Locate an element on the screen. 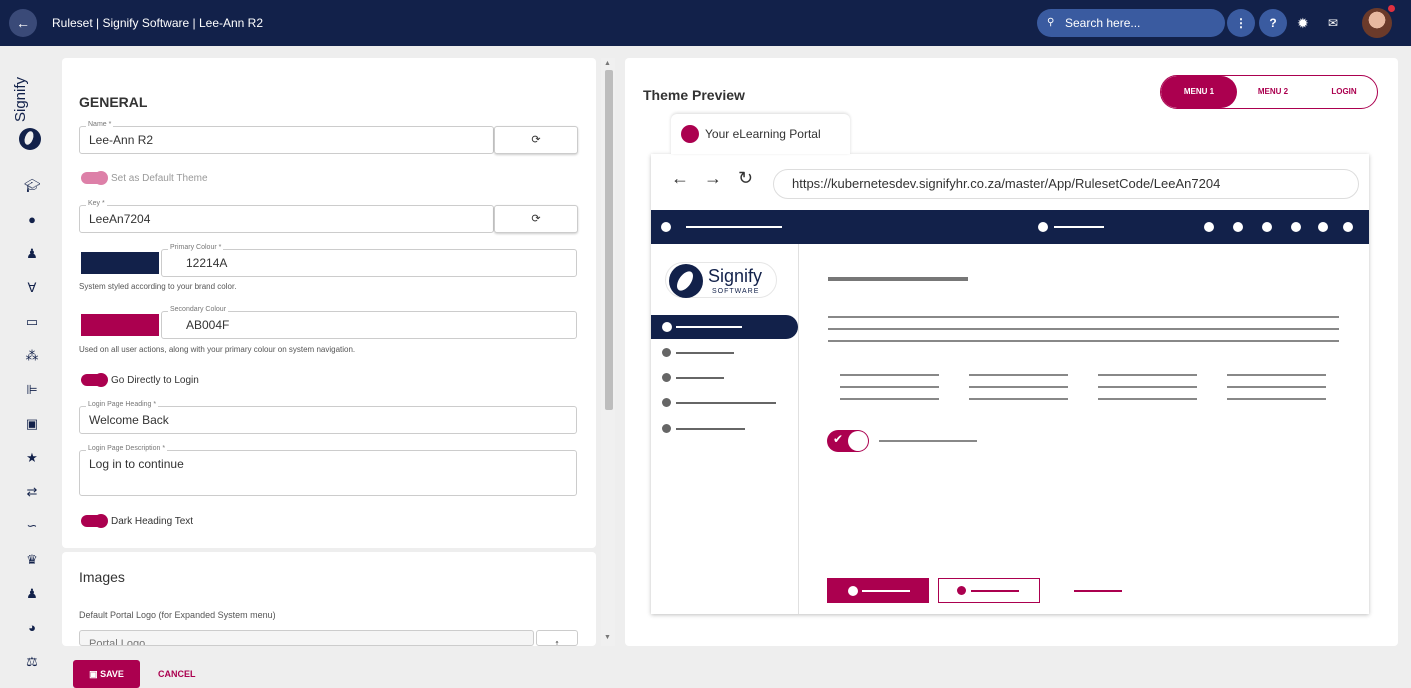 The height and width of the screenshot is (688, 1411). preview-tab-title: Your eLearning Portal is located at coordinates (763, 134).